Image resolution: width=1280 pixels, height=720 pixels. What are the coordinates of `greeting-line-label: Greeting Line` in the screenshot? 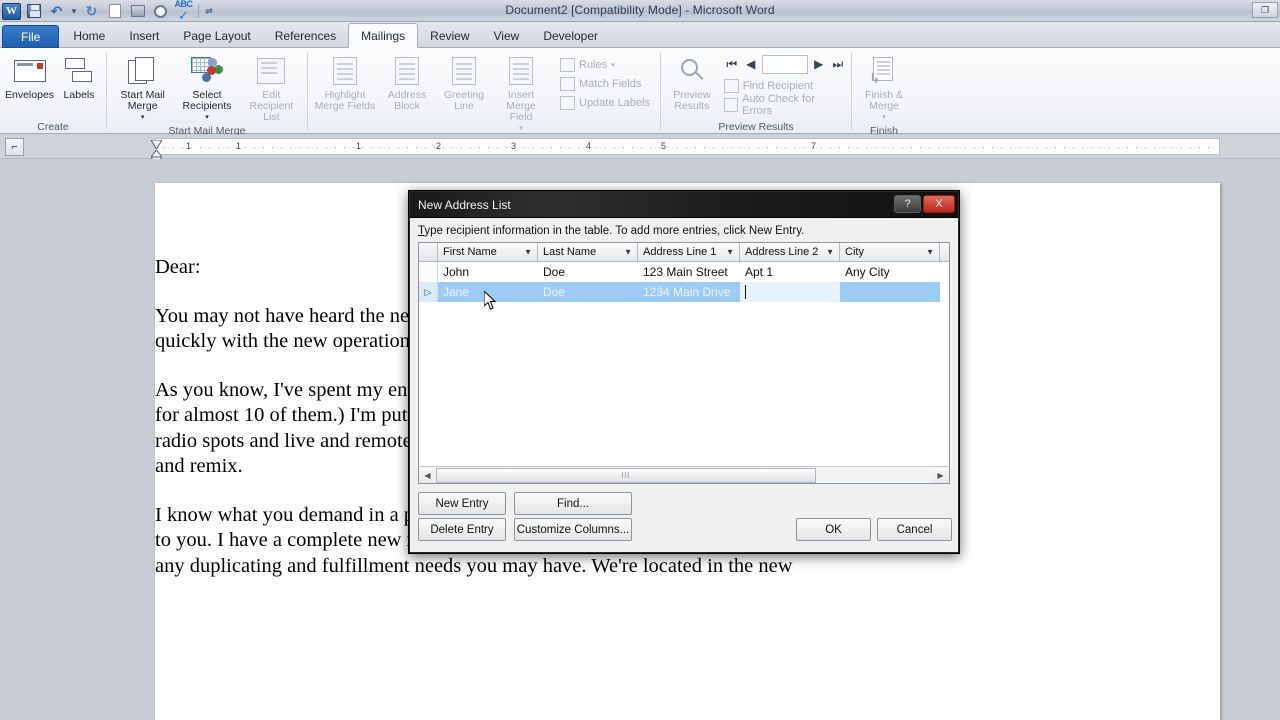 It's located at (464, 100).